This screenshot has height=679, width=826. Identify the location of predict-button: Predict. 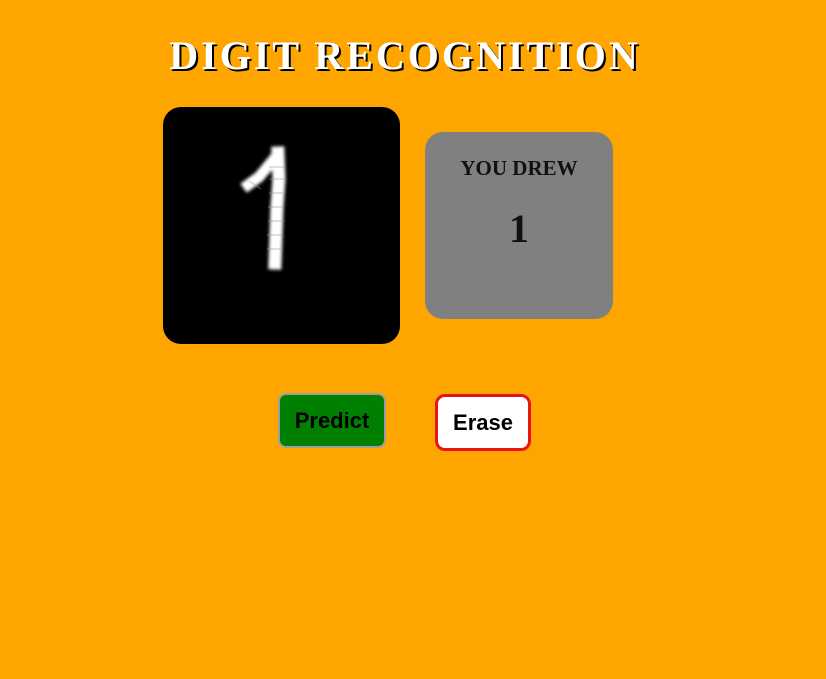
(332, 420).